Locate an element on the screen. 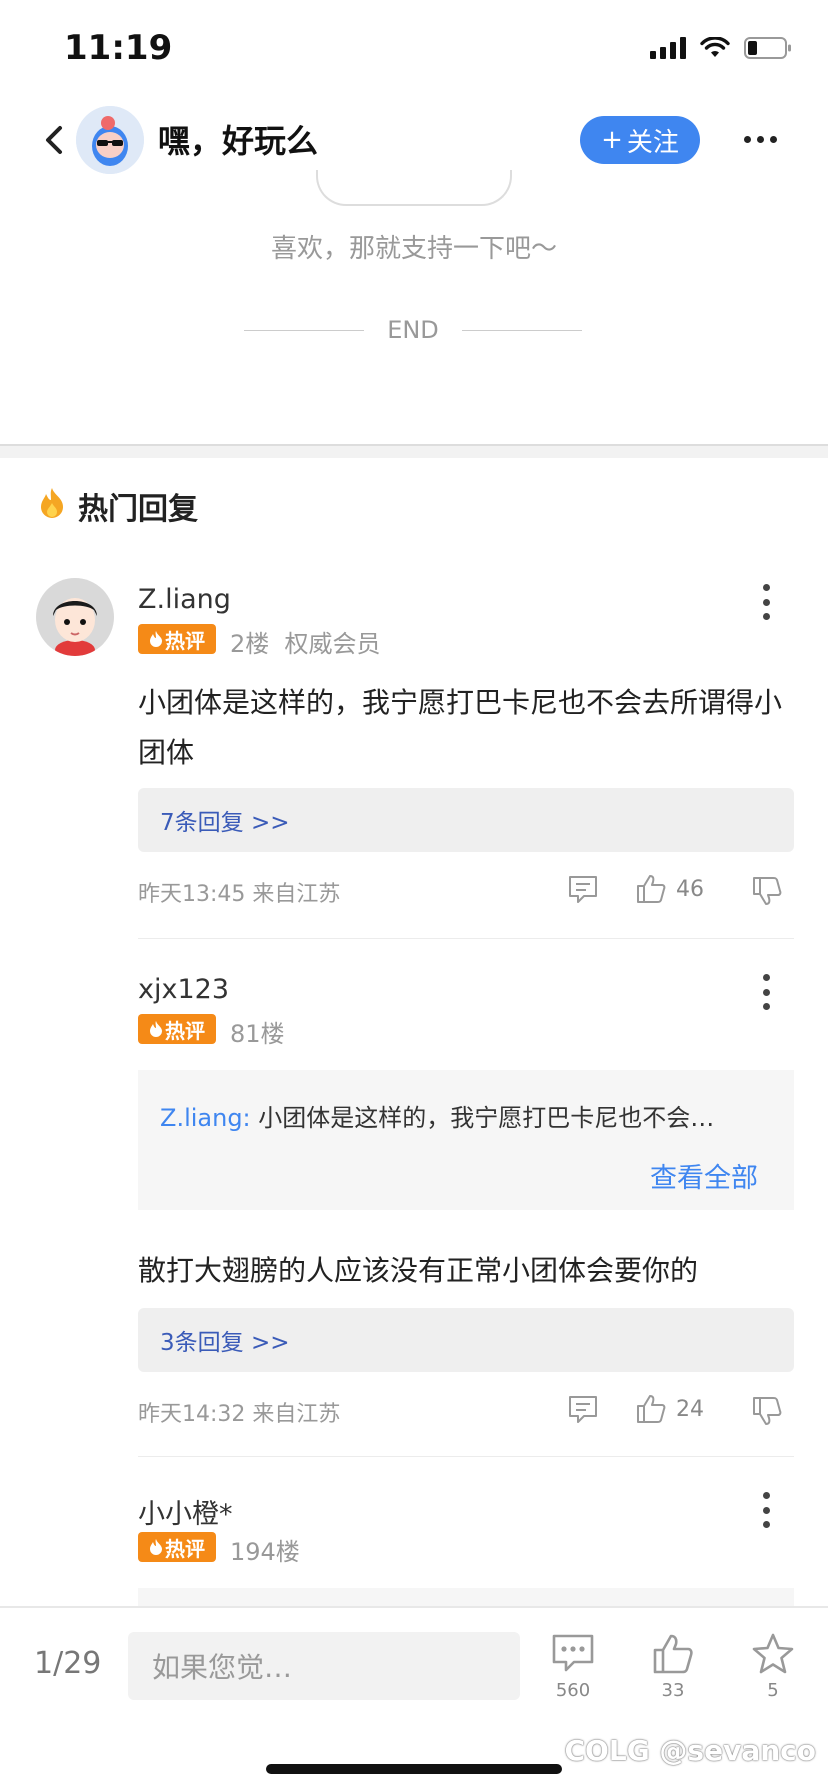 The width and height of the screenshot is (828, 1792). plus-icon: + is located at coordinates (612, 140).